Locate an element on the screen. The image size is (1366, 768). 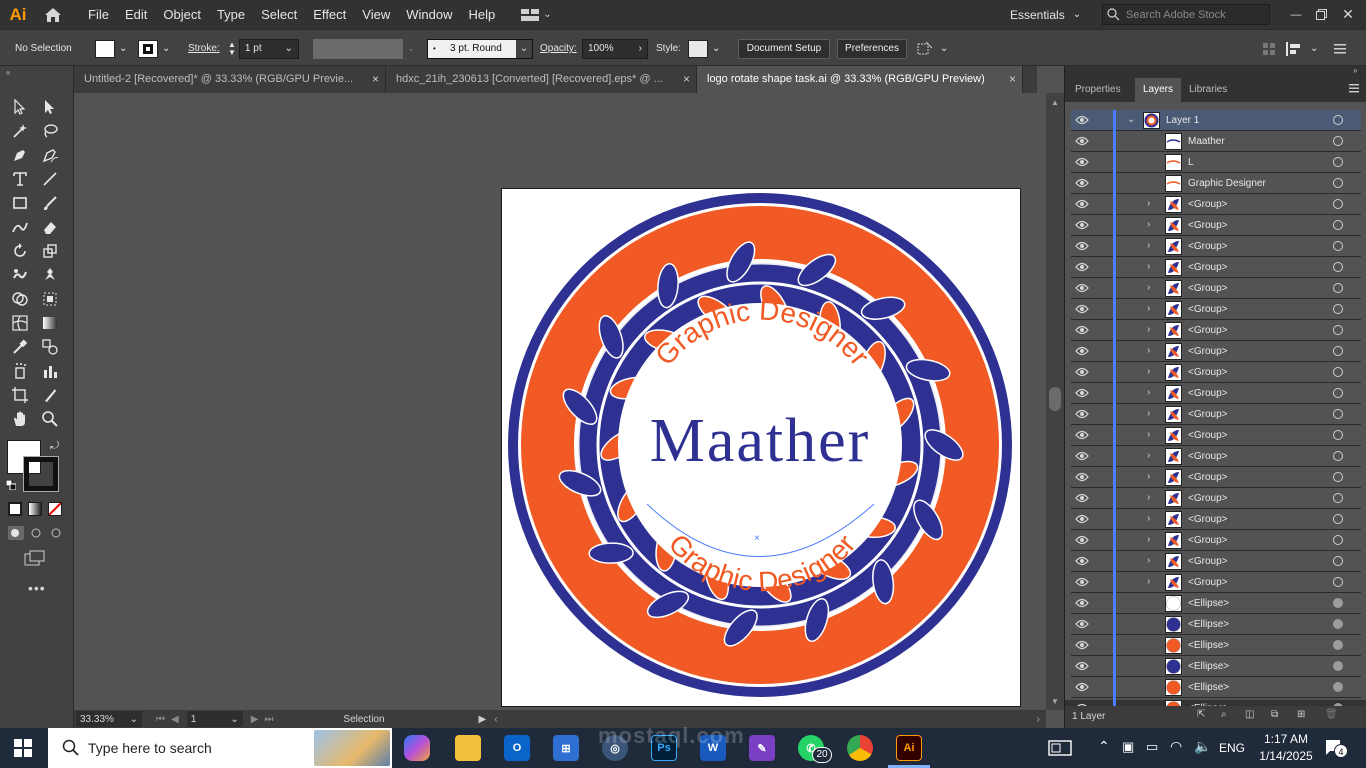
free-transform-tool-icon is located at coordinates (50, 299).